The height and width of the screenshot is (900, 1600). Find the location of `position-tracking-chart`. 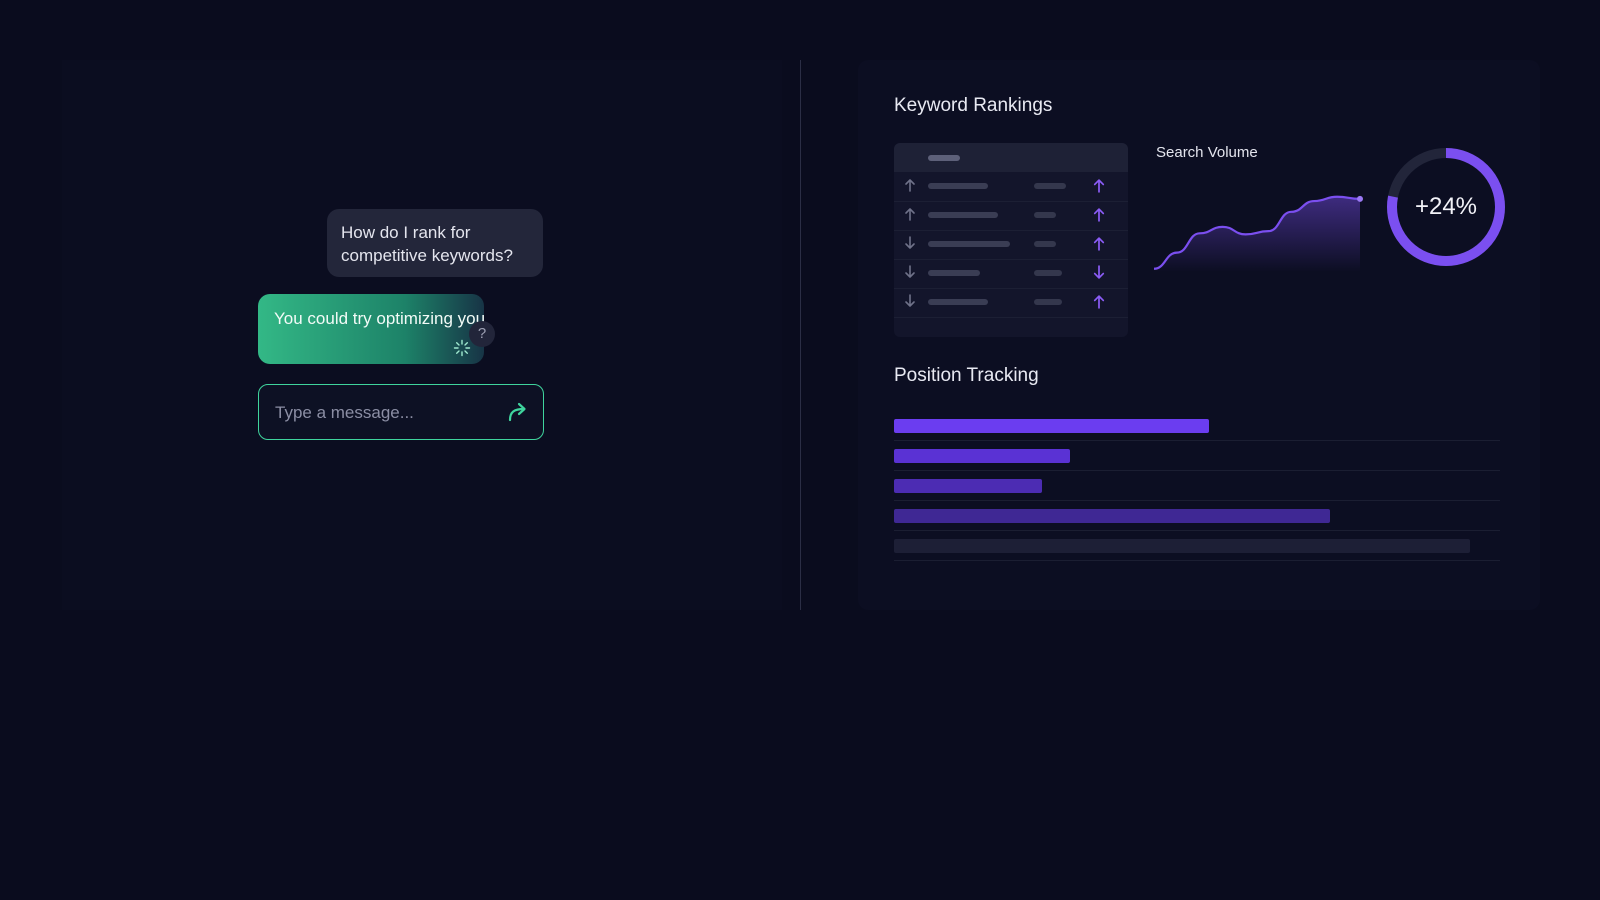

position-tracking-chart is located at coordinates (1197, 485).